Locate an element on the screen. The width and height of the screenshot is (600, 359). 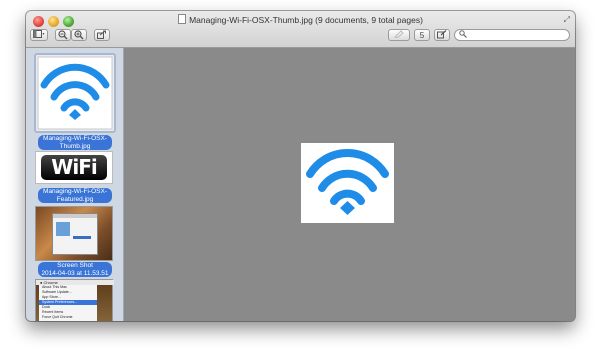
share-icon is located at coordinates (101, 34).